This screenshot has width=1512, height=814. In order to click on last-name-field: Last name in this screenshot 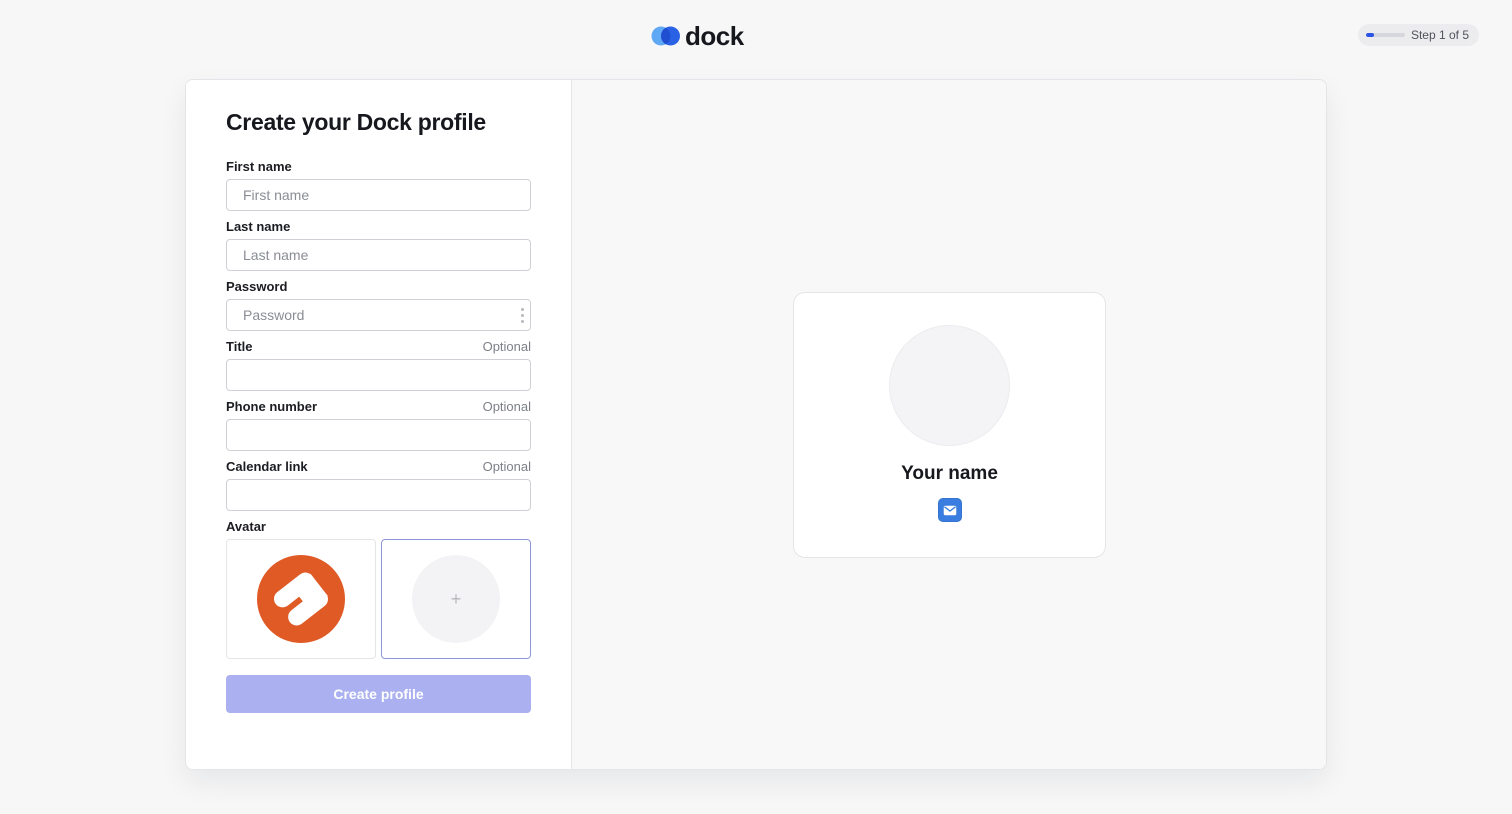, I will do `click(378, 245)`.